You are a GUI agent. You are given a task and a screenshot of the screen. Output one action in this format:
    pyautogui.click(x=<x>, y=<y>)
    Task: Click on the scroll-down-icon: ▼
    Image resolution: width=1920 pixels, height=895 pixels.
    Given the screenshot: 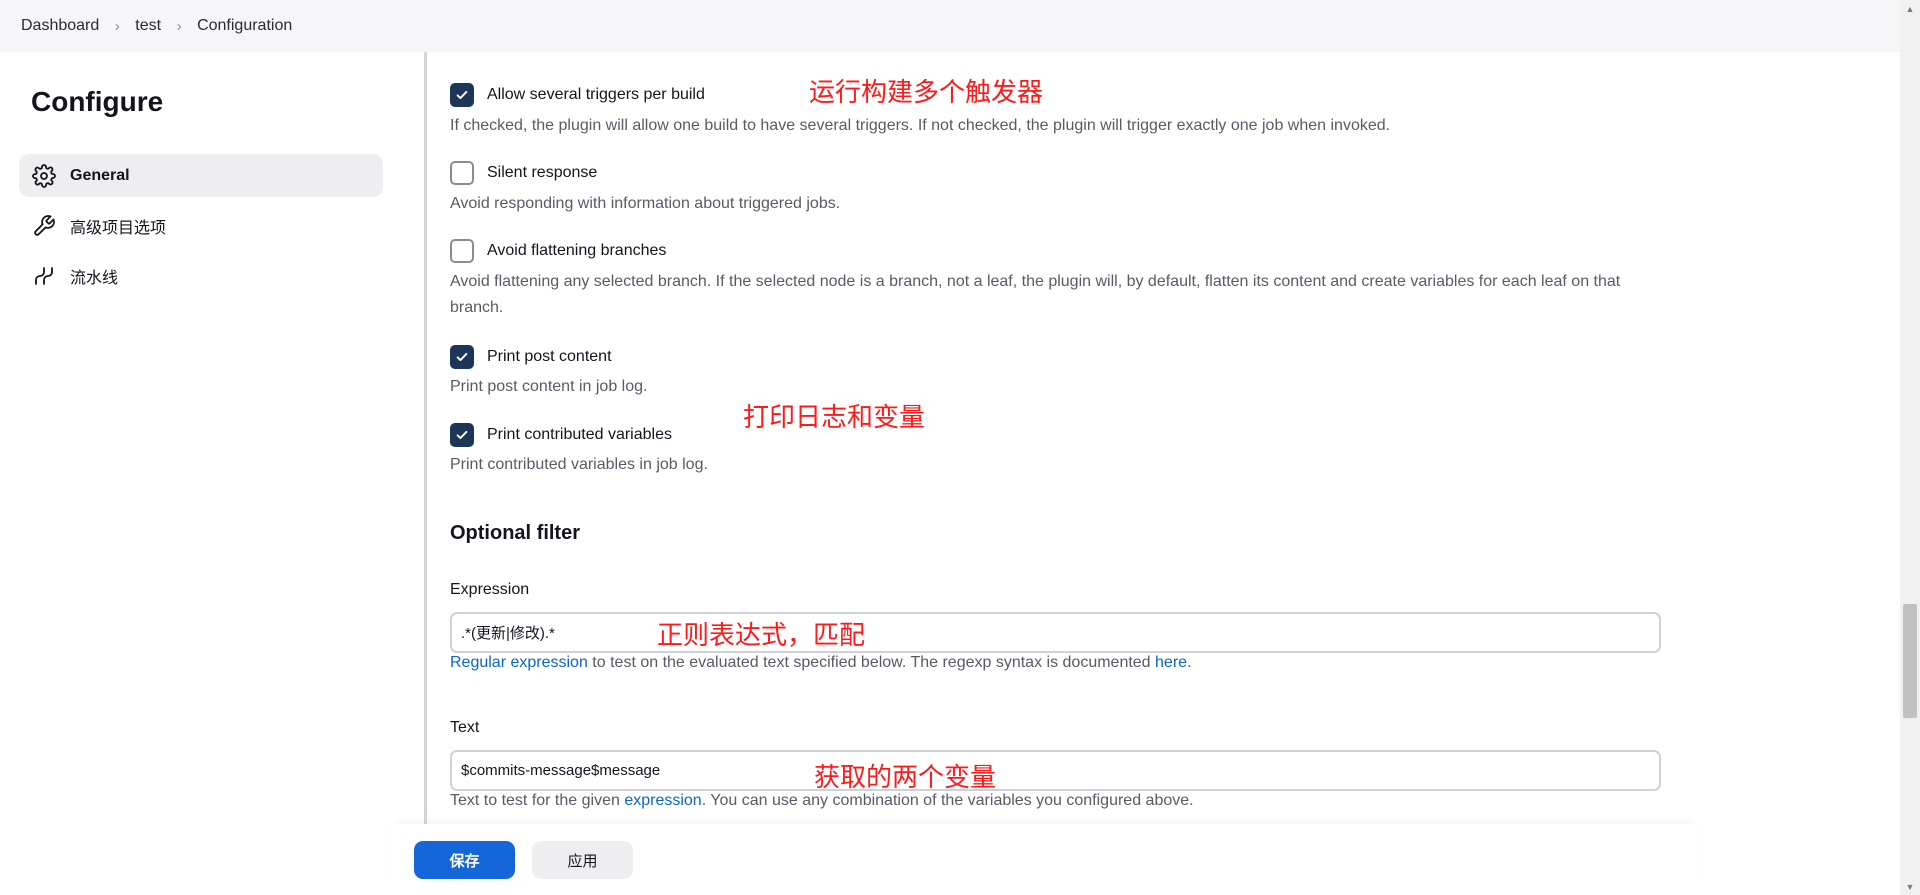 What is the action you would take?
    pyautogui.click(x=1910, y=886)
    